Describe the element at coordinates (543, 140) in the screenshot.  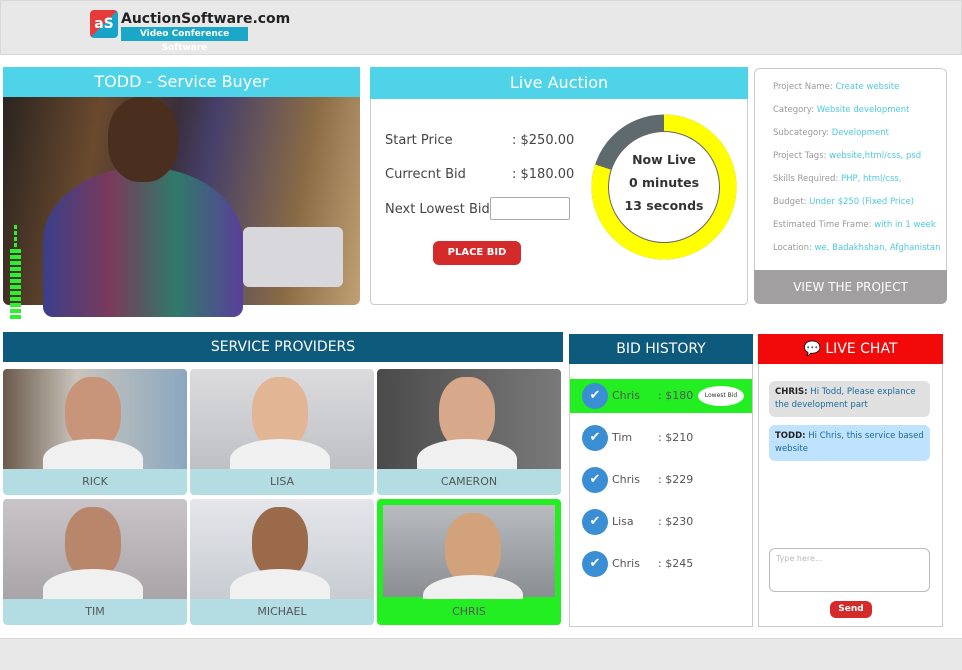
I see `start-price-value: : $250.00` at that location.